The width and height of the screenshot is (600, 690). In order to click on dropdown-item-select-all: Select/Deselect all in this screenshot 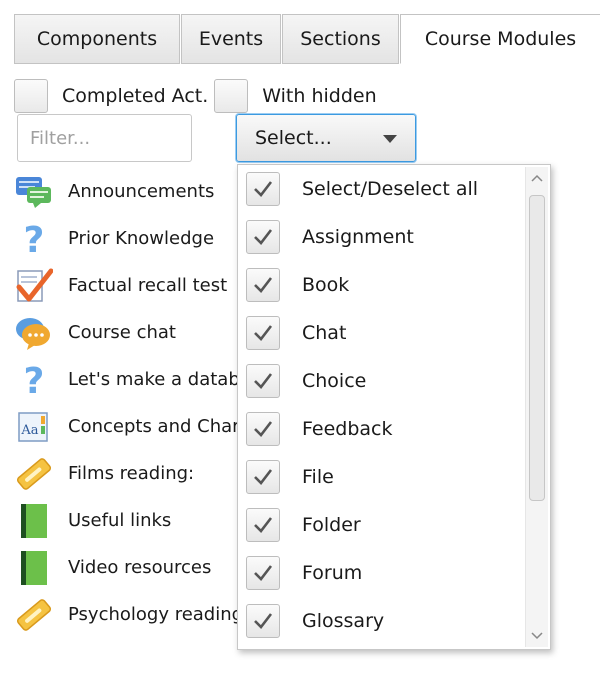, I will do `click(394, 189)`.